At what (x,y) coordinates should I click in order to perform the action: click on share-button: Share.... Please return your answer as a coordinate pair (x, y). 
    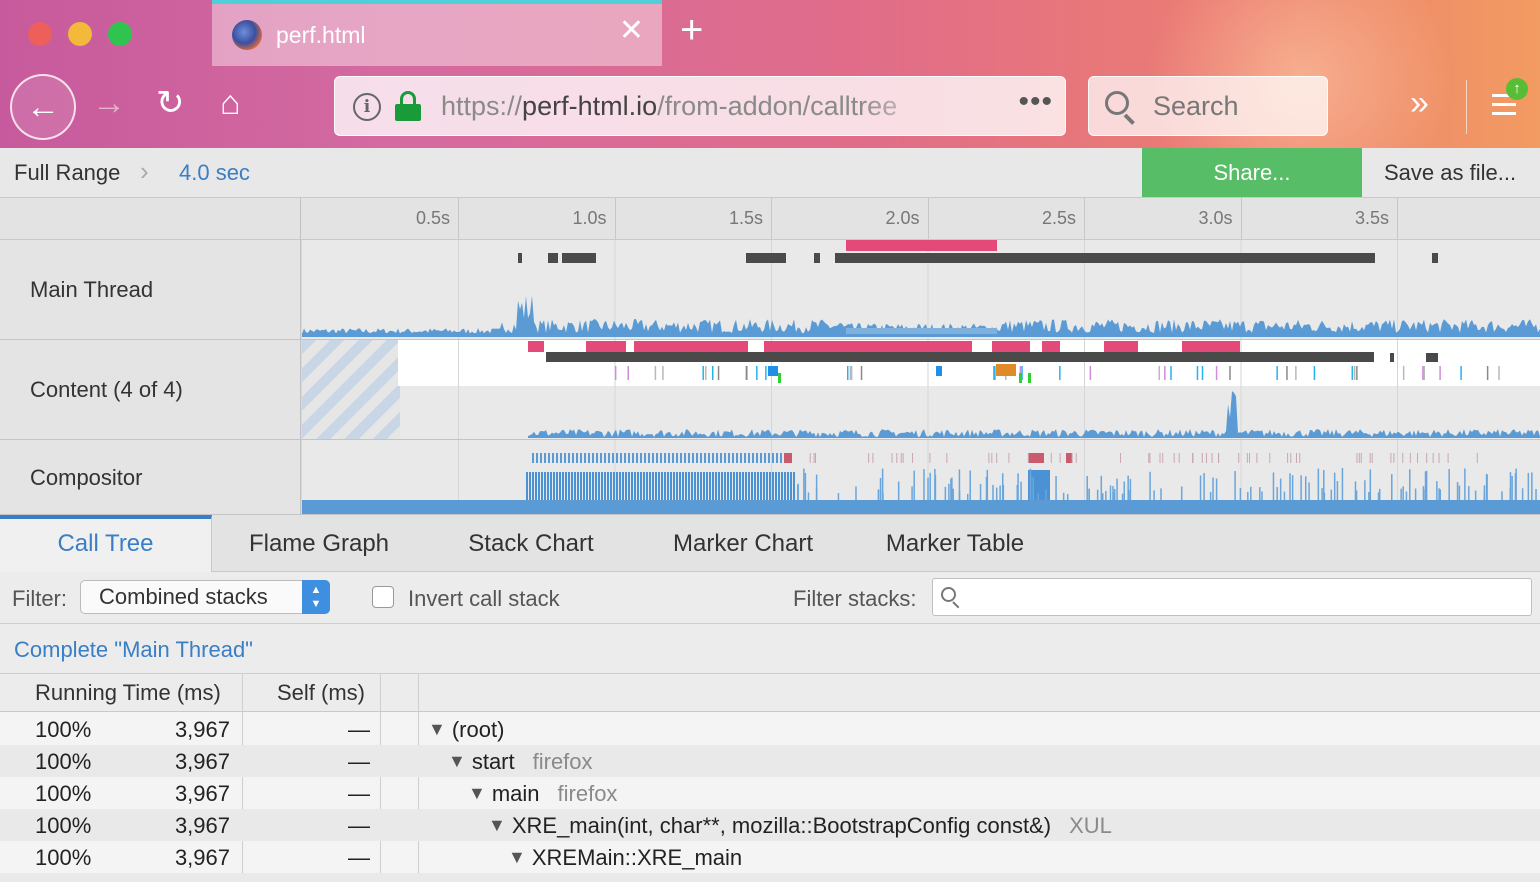
    Looking at the image, I should click on (1252, 172).